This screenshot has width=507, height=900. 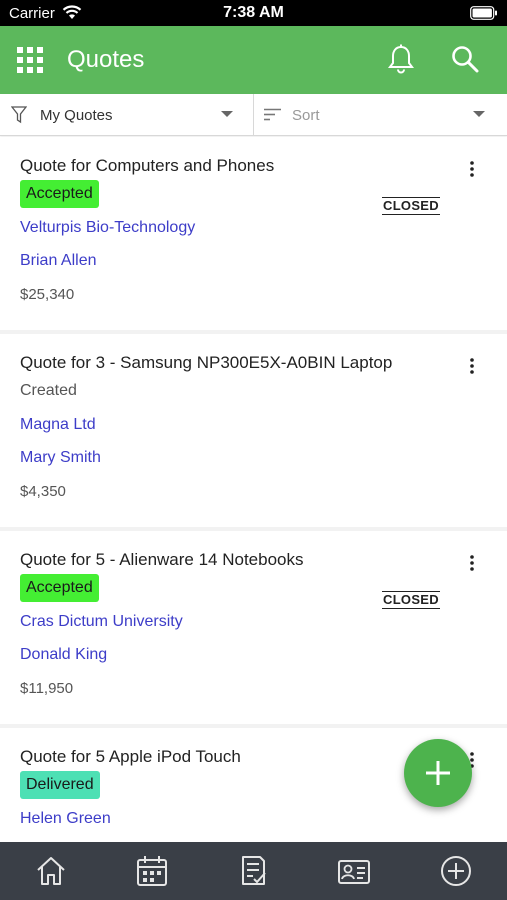 I want to click on filter-dropdown: My Quotes, so click(x=127, y=115).